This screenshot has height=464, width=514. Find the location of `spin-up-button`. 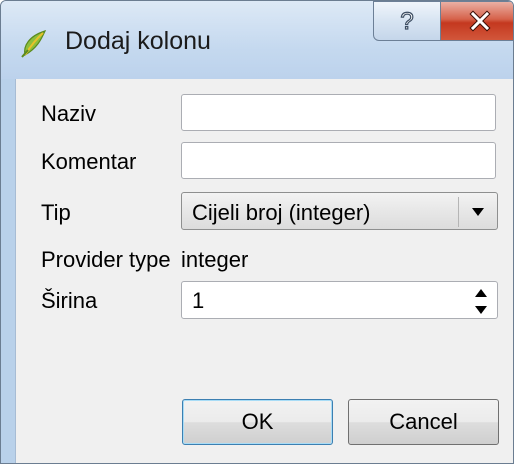

spin-up-button is located at coordinates (481, 292).